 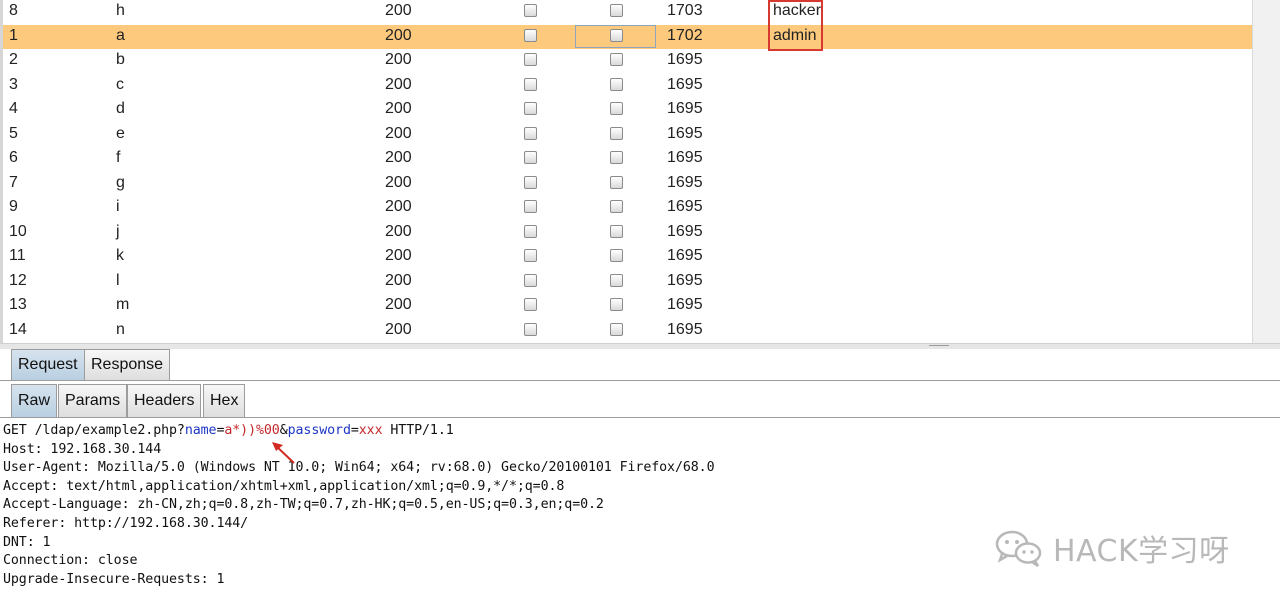 I want to click on cell-payload: k, so click(x=120, y=255).